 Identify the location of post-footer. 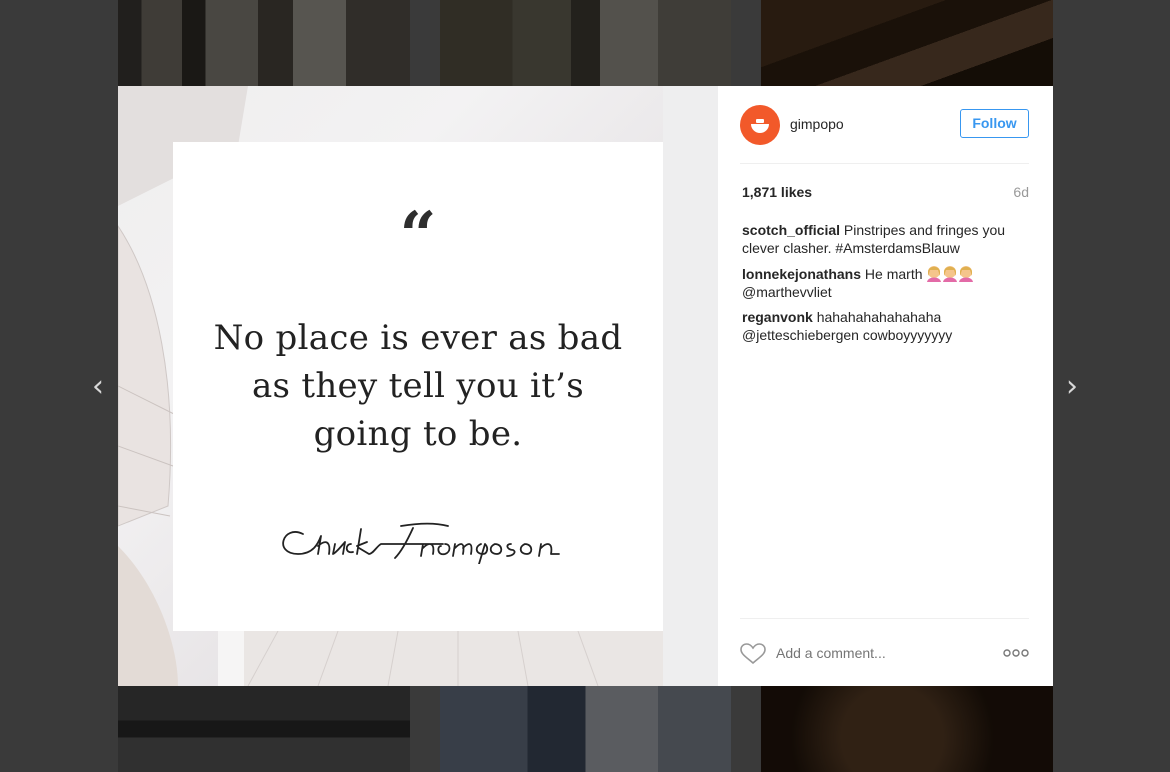
(884, 652).